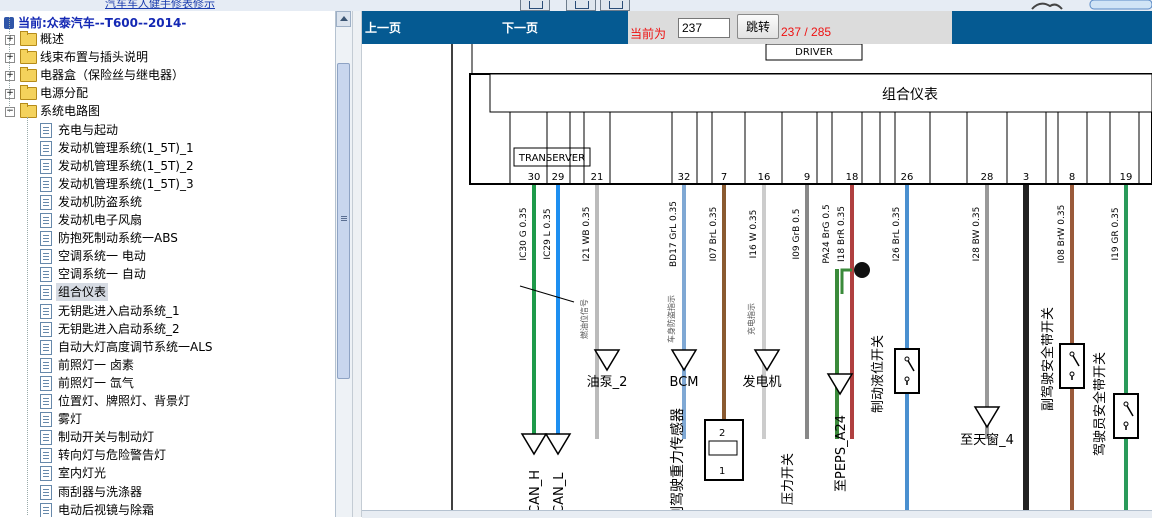 Image resolution: width=1152 pixels, height=518 pixels. I want to click on sensor-element, so click(723, 448).